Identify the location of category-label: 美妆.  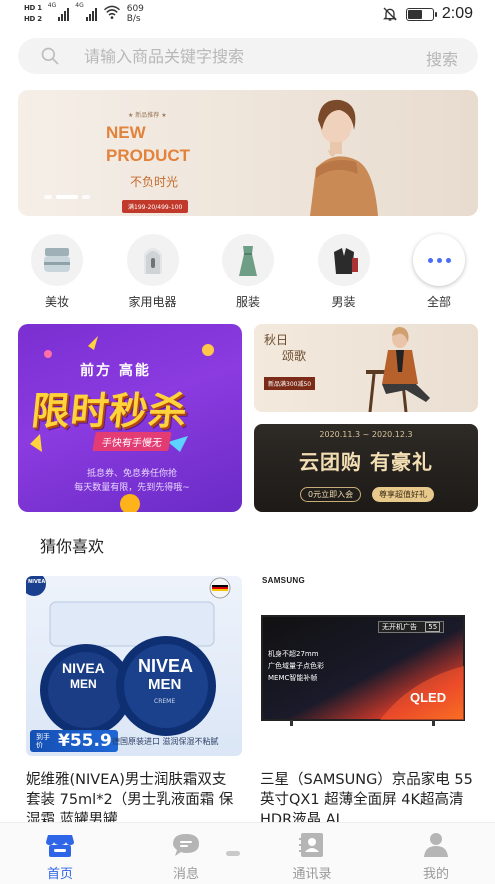
(56, 302).